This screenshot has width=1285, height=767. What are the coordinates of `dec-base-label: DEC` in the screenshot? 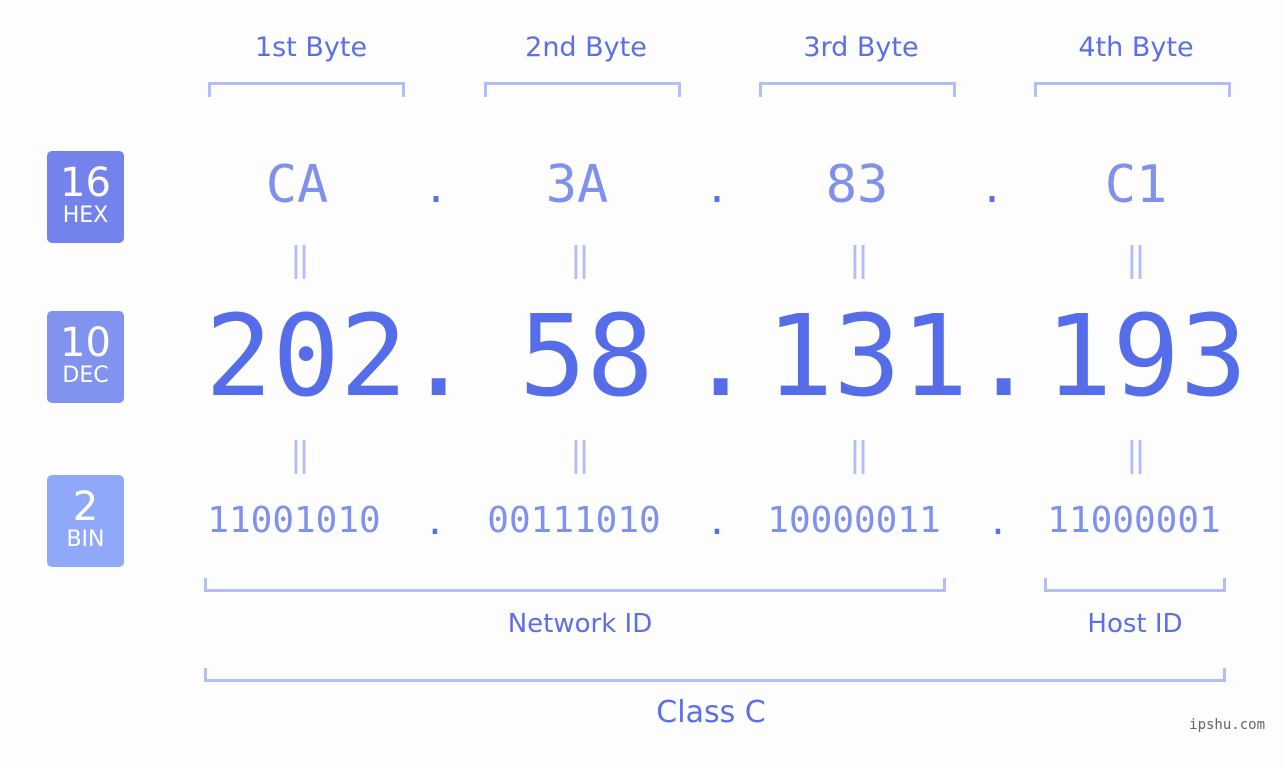 It's located at (85, 375).